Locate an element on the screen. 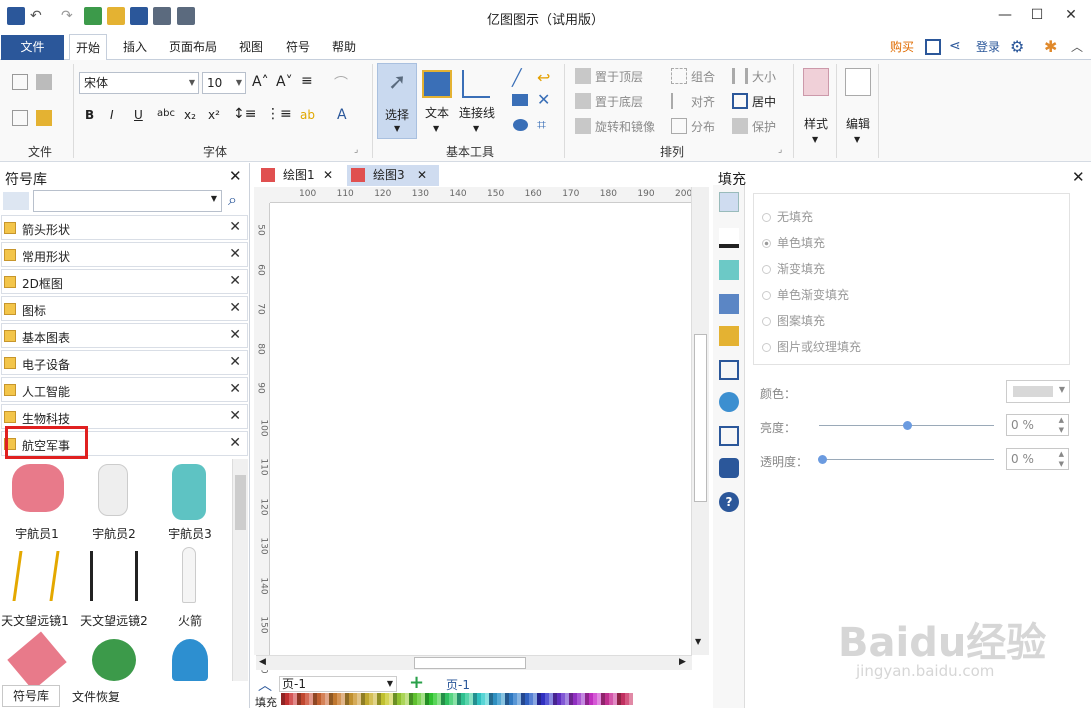 The image size is (1091, 710). color-picker: ▼ is located at coordinates (1038, 391).